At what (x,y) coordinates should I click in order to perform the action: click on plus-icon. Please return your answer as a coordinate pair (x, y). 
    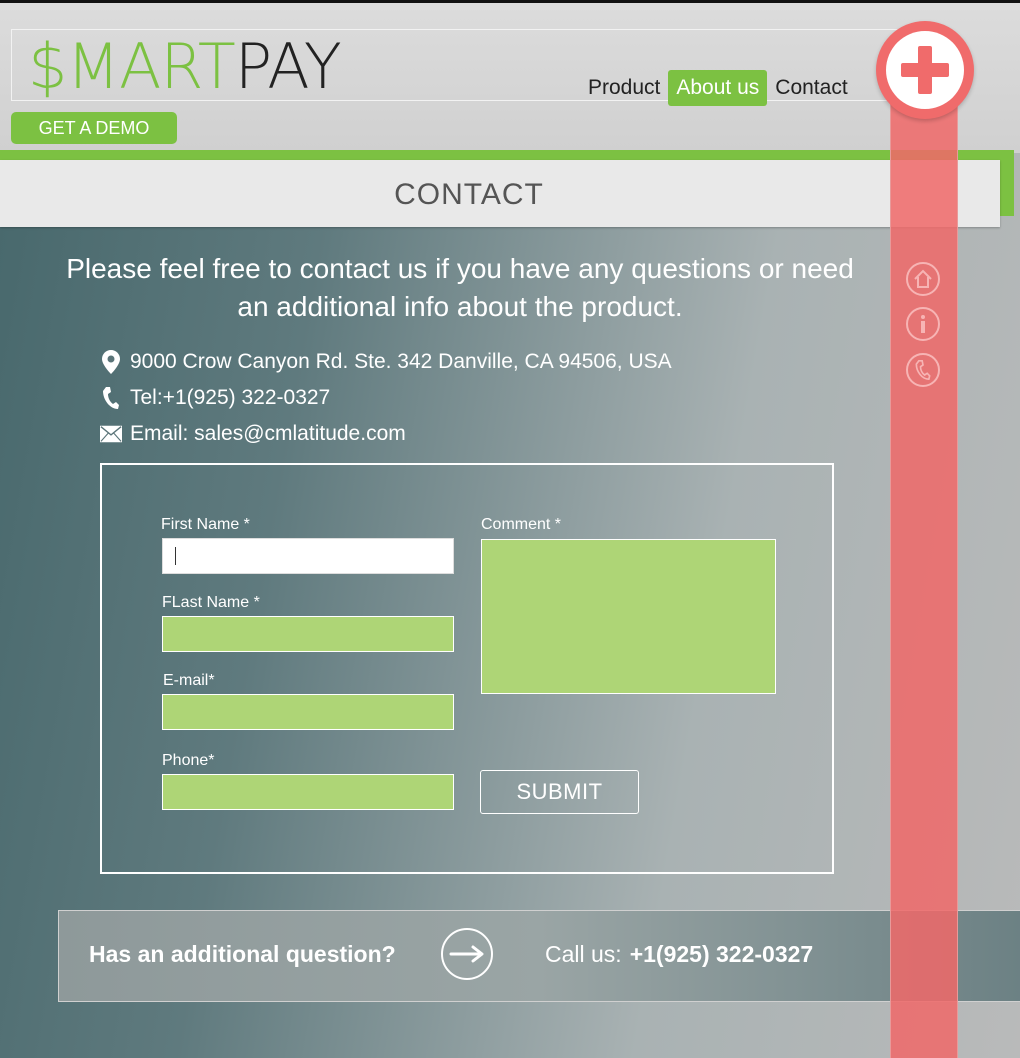
    Looking at the image, I should click on (925, 70).